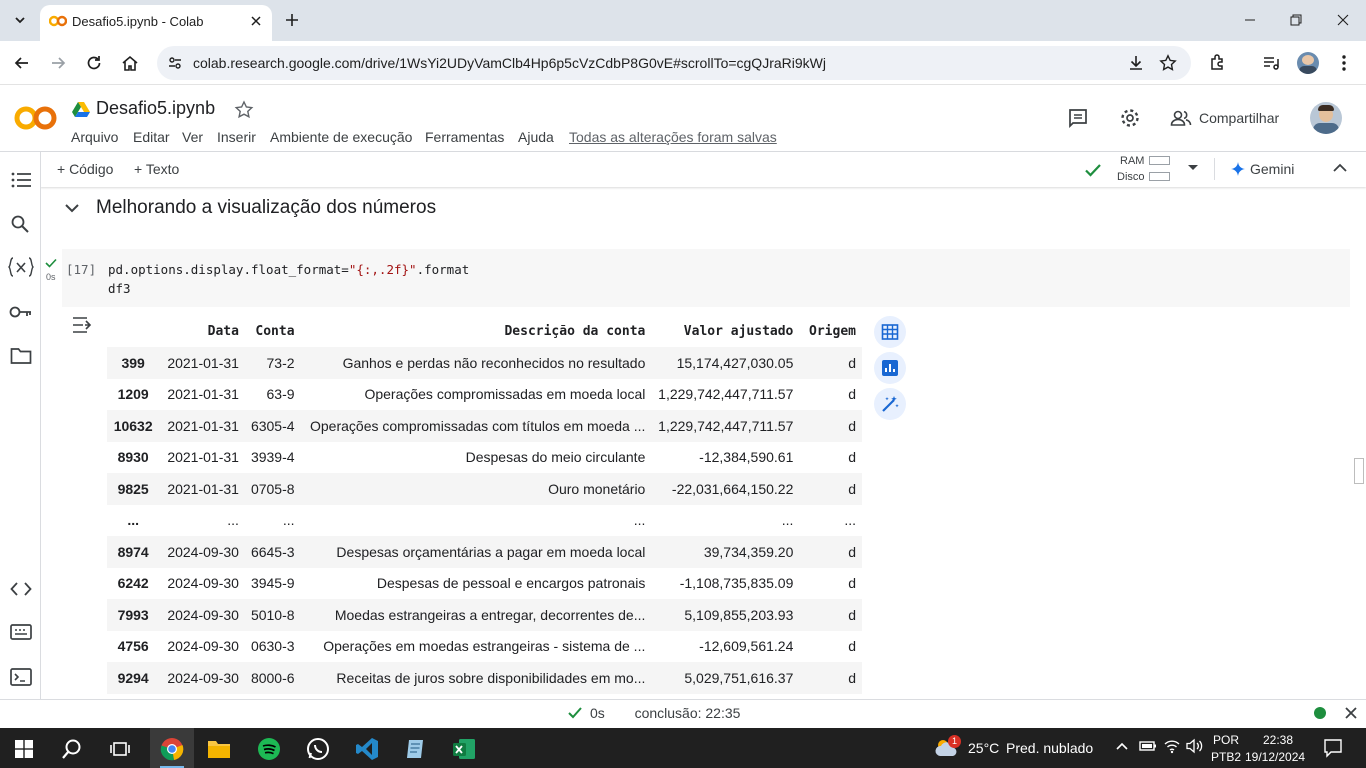 This screenshot has width=1366, height=768. Describe the element at coordinates (1078, 118) in the screenshot. I see `comments-icon` at that location.